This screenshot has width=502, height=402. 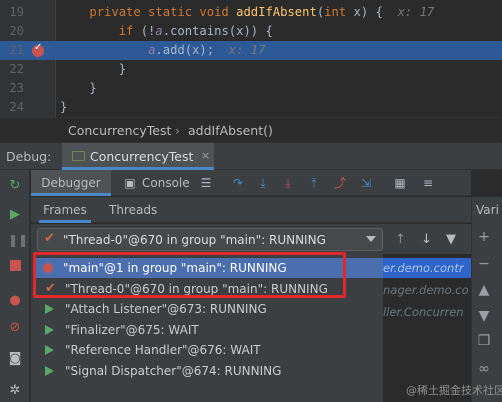 What do you see at coordinates (207, 50) in the screenshot?
I see `code-text: a.add(x); x: 17` at bounding box center [207, 50].